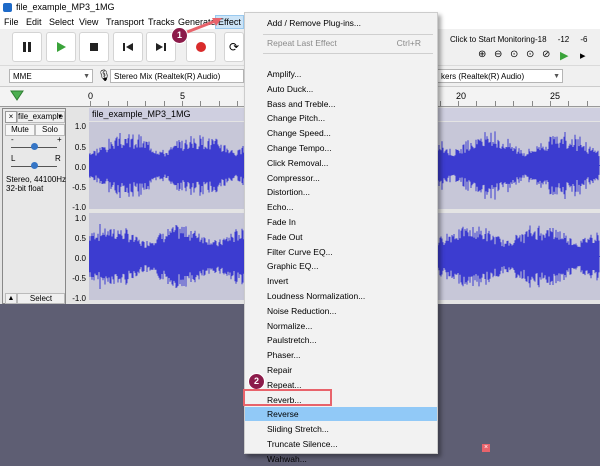  Describe the element at coordinates (492, 39) in the screenshot. I see `monitor-hint: Click to Start Monitoring` at that location.